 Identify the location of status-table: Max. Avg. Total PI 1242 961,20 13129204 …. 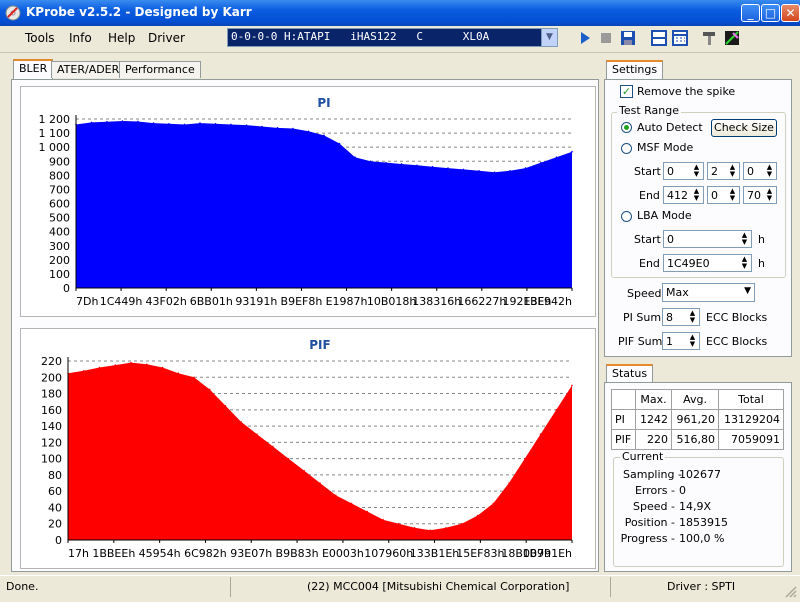
(698, 419).